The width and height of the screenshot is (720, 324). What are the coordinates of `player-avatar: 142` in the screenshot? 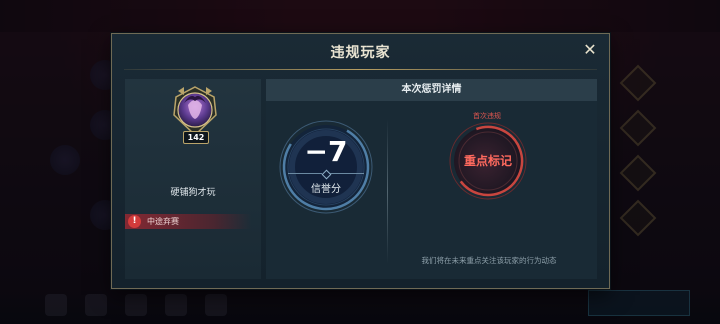 It's located at (195, 114).